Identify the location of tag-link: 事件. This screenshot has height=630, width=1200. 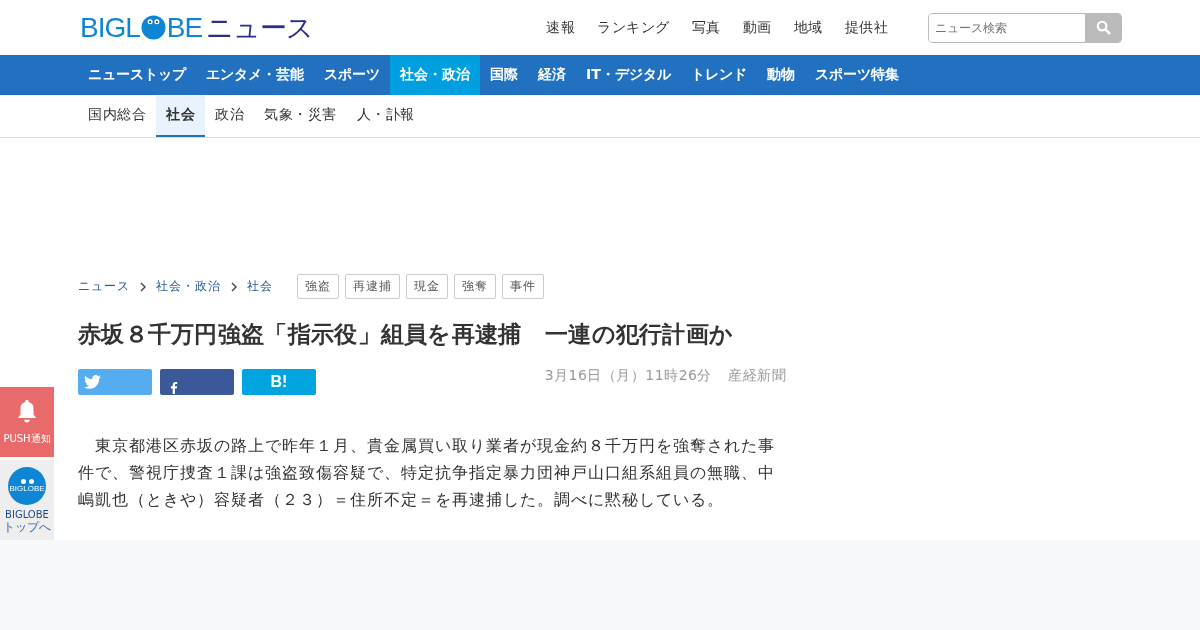
(523, 286).